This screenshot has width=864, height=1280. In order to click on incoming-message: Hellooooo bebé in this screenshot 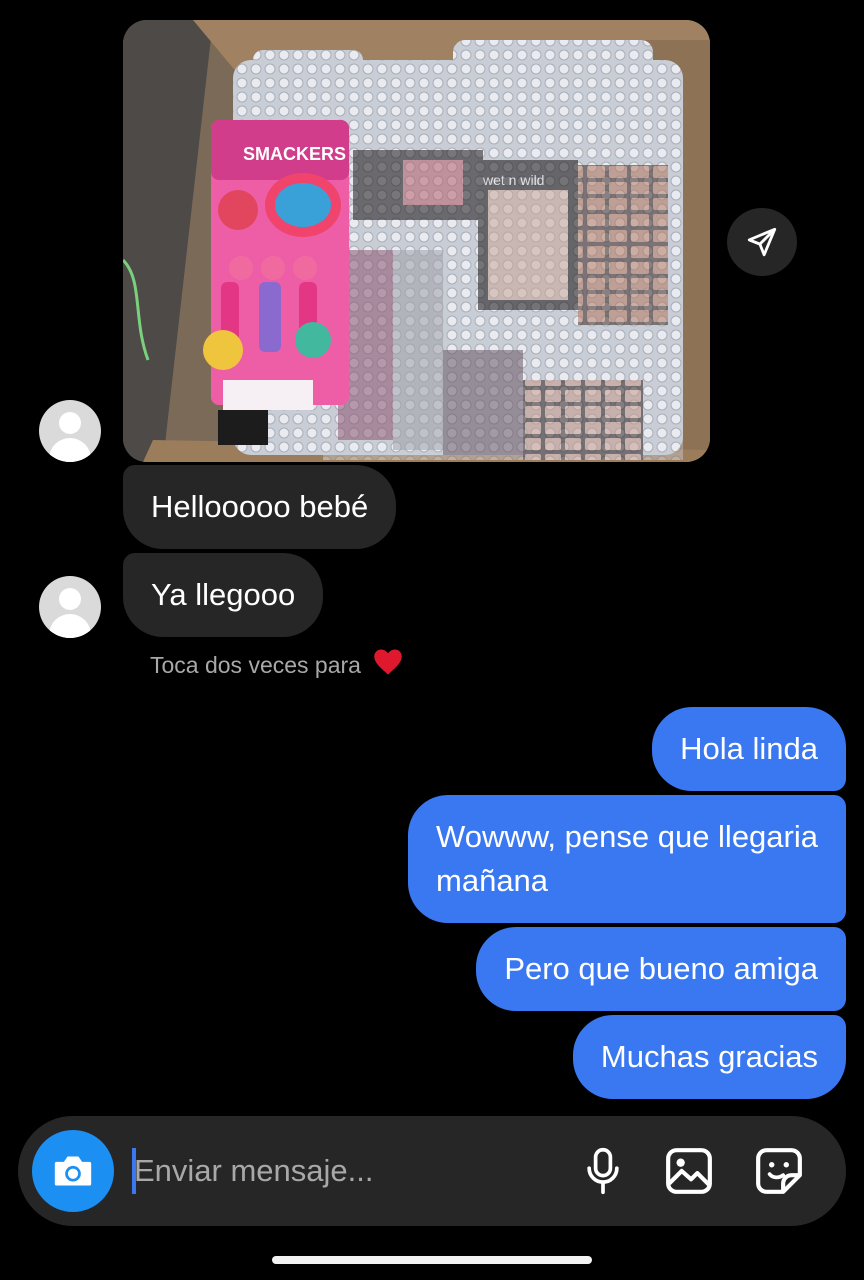, I will do `click(260, 507)`.